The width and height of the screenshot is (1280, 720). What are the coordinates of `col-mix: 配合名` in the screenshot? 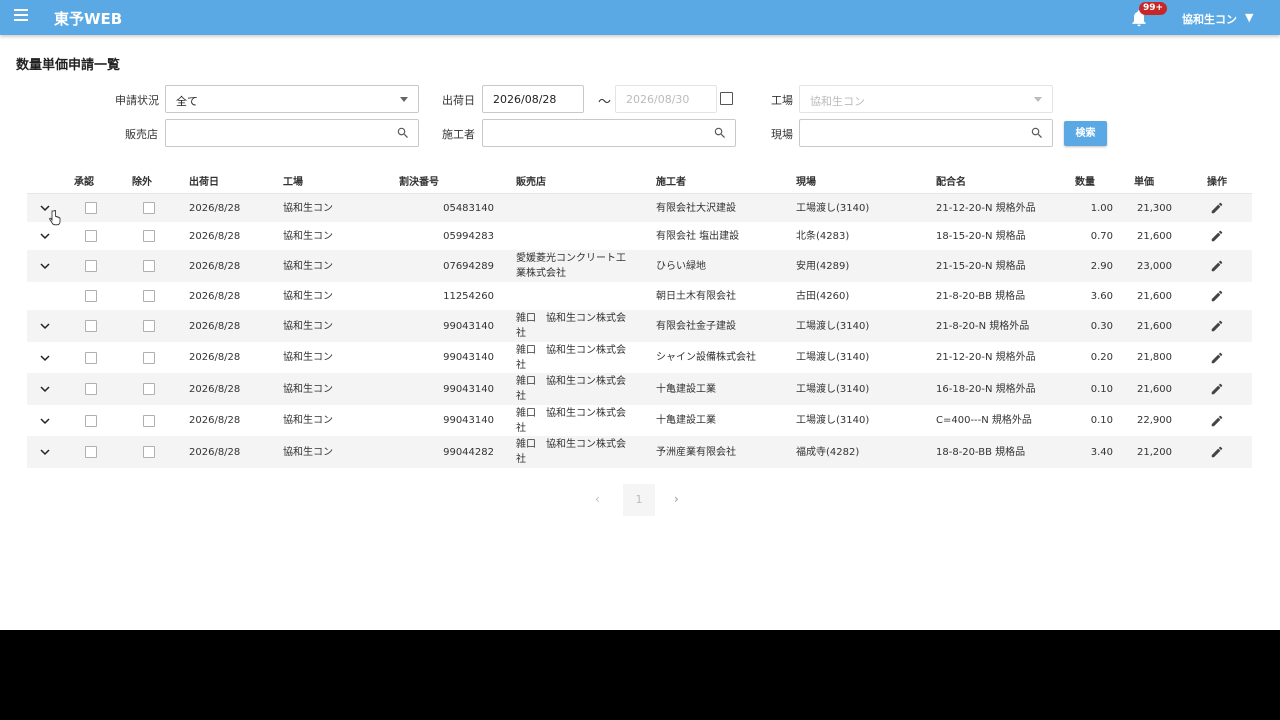 It's located at (951, 182).